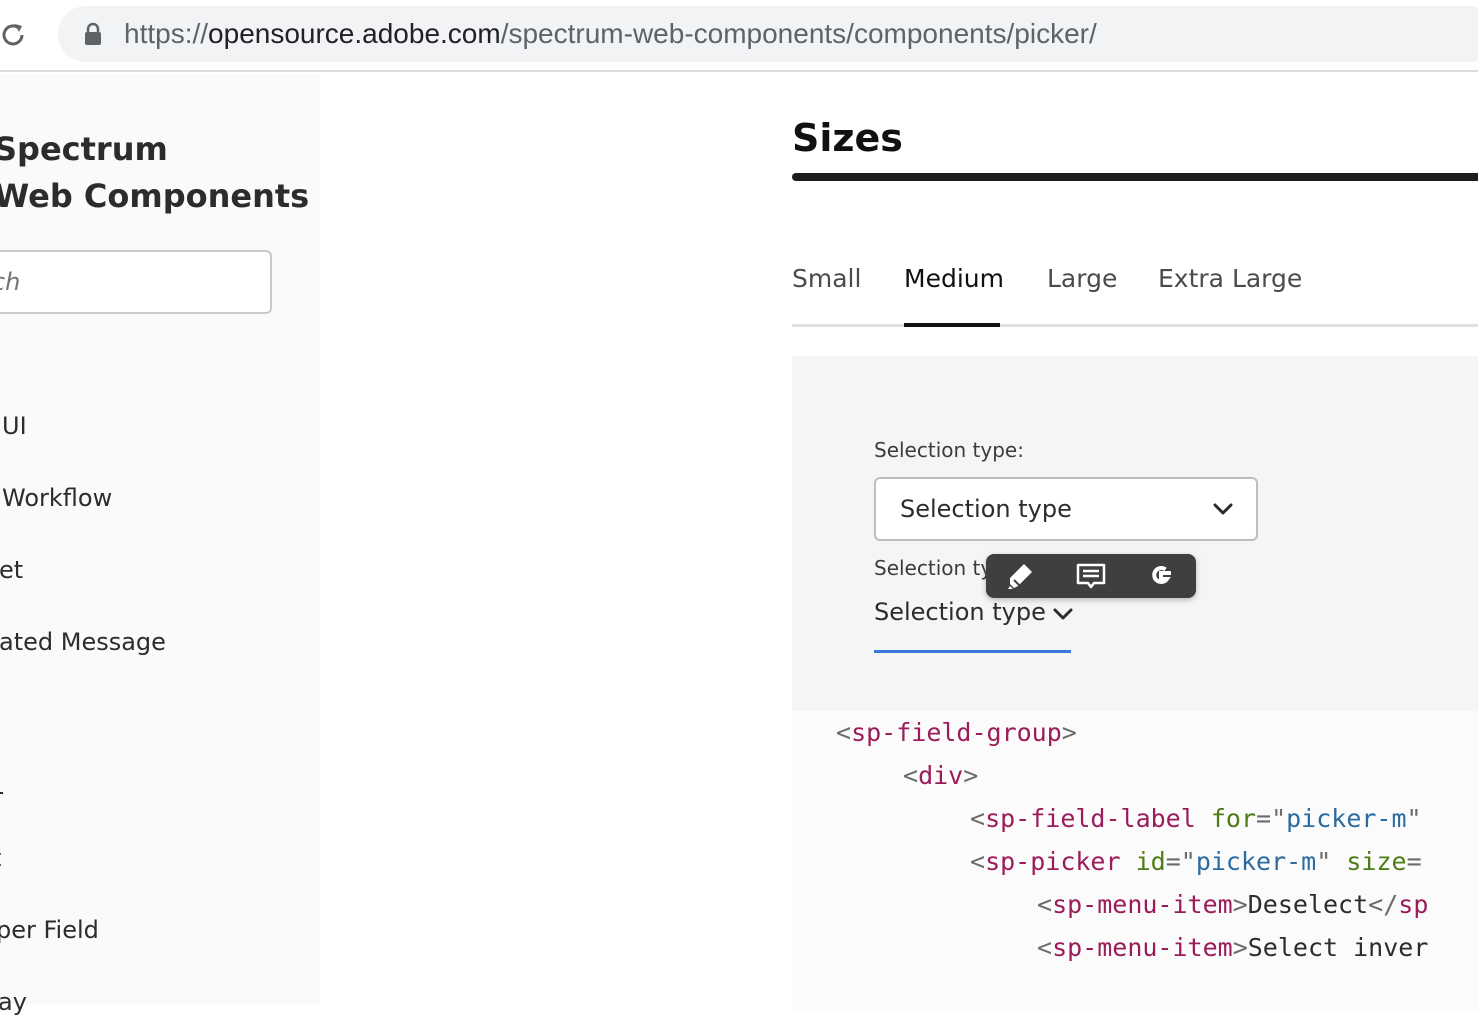 This screenshot has width=1478, height=1019. Describe the element at coordinates (1233, 947) in the screenshot. I see `code-line: <sp-menu-item>Select inver` at that location.